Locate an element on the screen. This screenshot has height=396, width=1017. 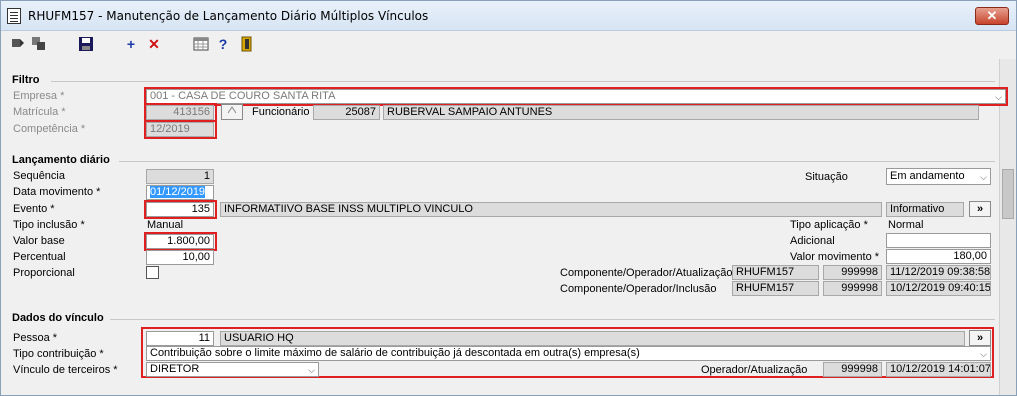
data-movimento-input: 01/12/2019 is located at coordinates (180, 192).